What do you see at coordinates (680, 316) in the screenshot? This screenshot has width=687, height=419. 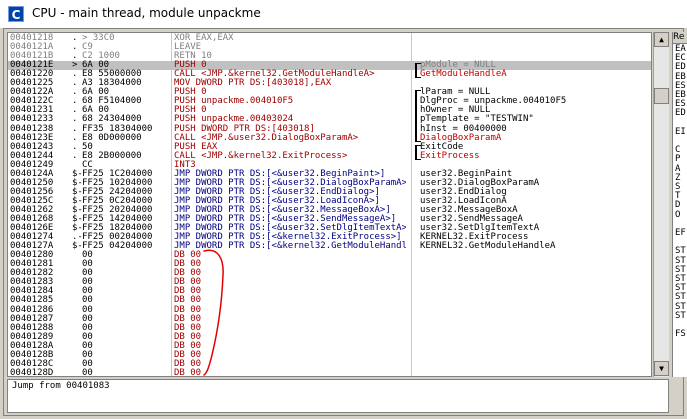 I see `register-label: ST` at bounding box center [680, 316].